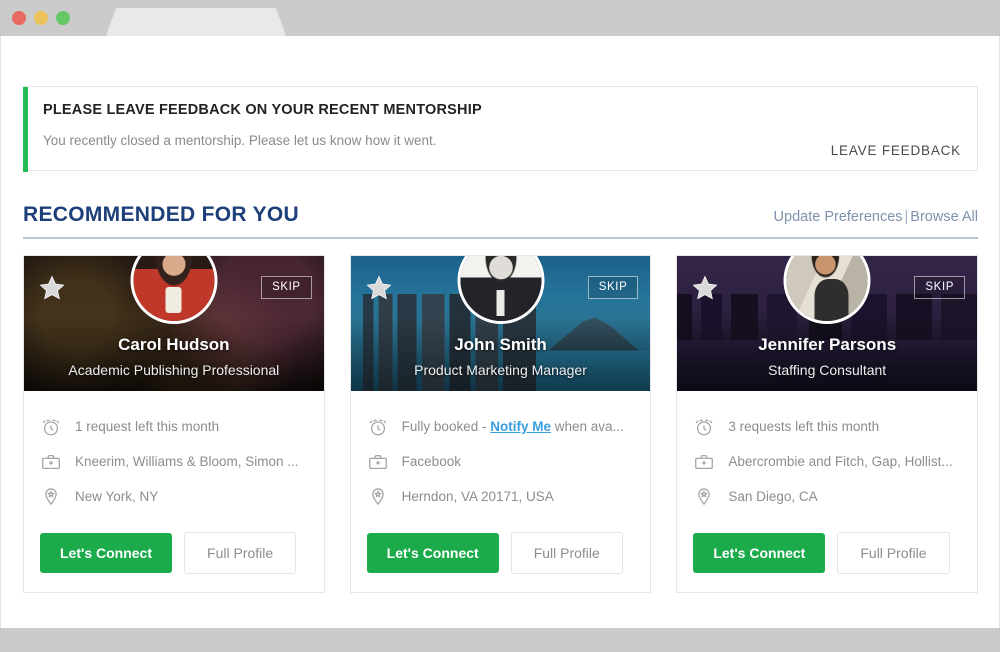  Describe the element at coordinates (520, 426) in the screenshot. I see `notify-me-link: Notify Me` at that location.